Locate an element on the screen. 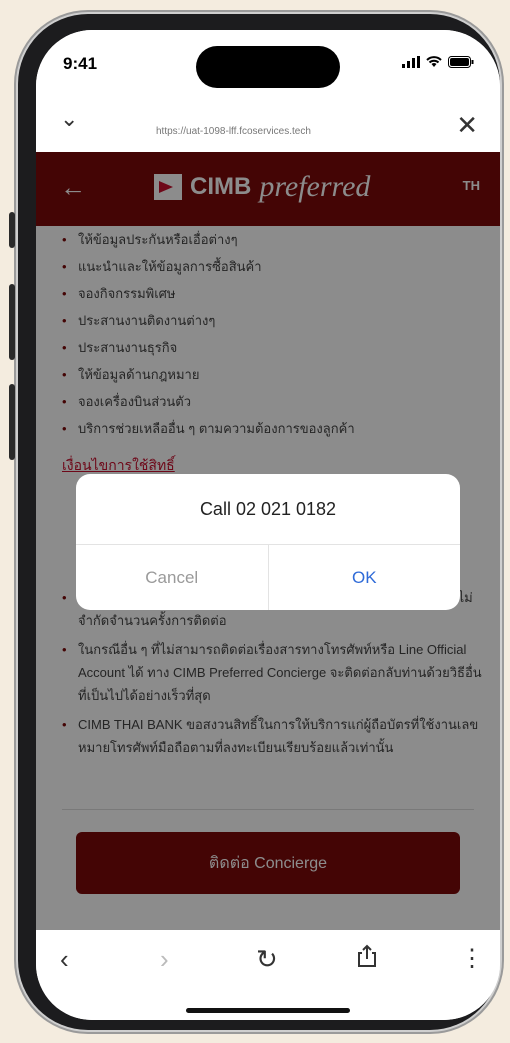  dialog-title: Call 02 021 0182 is located at coordinates (268, 509).